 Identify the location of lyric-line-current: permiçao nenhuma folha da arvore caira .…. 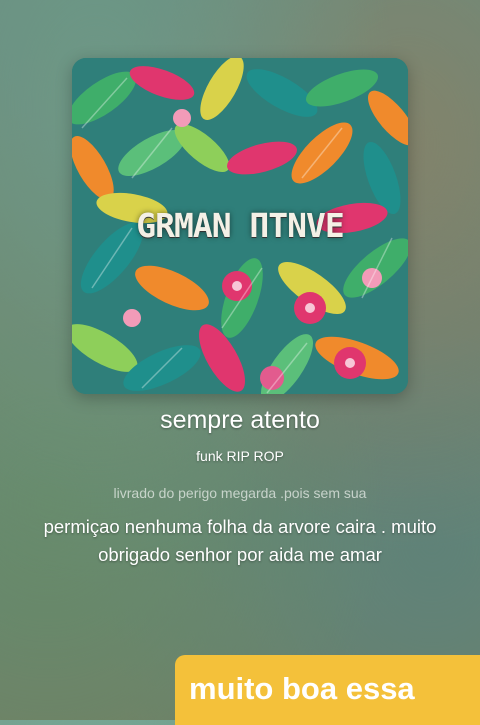
(240, 540).